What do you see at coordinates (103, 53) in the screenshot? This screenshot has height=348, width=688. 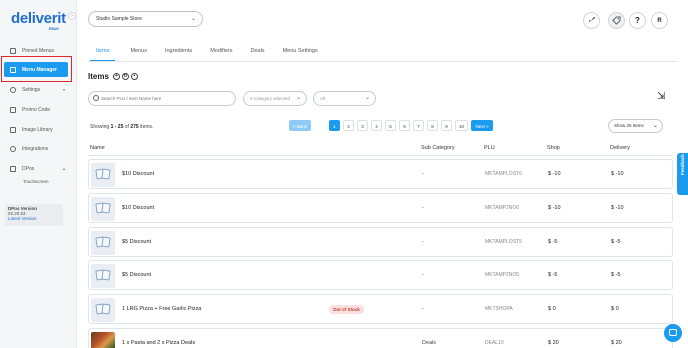 I see `tab-items: Items` at bounding box center [103, 53].